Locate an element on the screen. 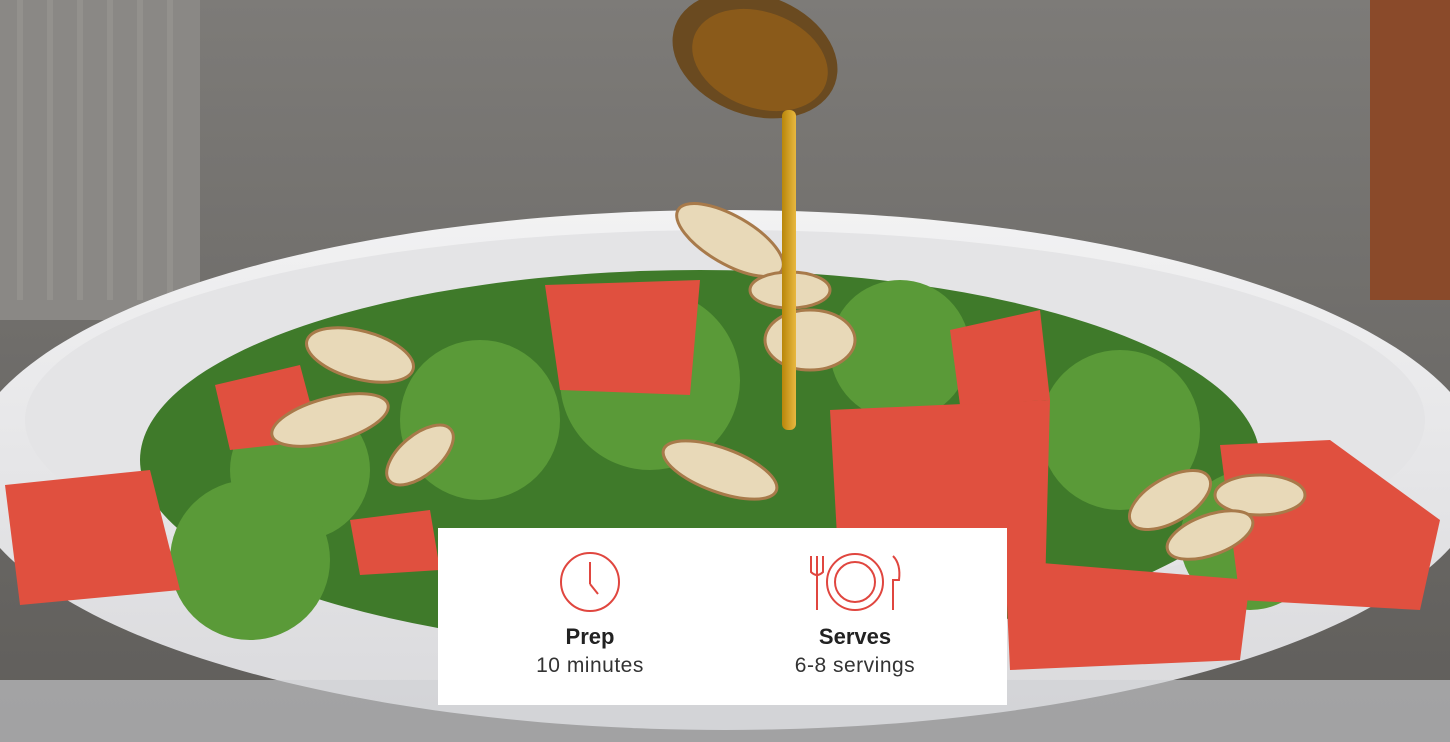 The image size is (1450, 742). clock-icon is located at coordinates (590, 582).